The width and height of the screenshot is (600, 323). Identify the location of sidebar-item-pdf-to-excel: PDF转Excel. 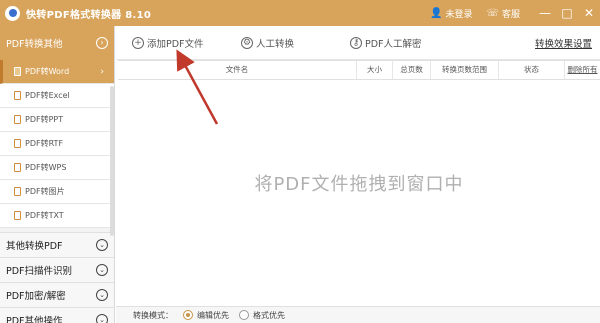
(57, 96).